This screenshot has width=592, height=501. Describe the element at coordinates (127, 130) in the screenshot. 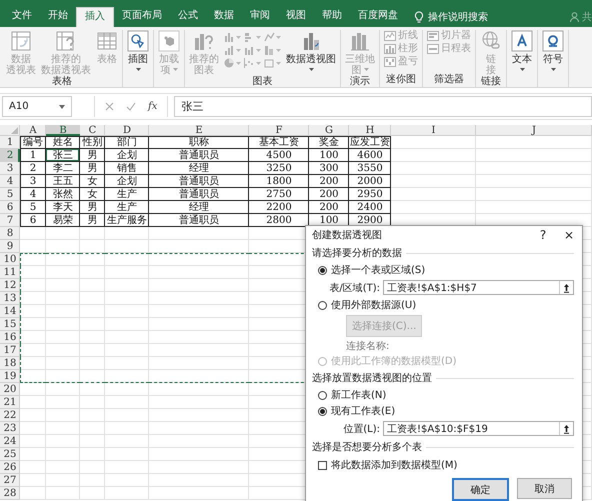

I see `column-header: D` at that location.